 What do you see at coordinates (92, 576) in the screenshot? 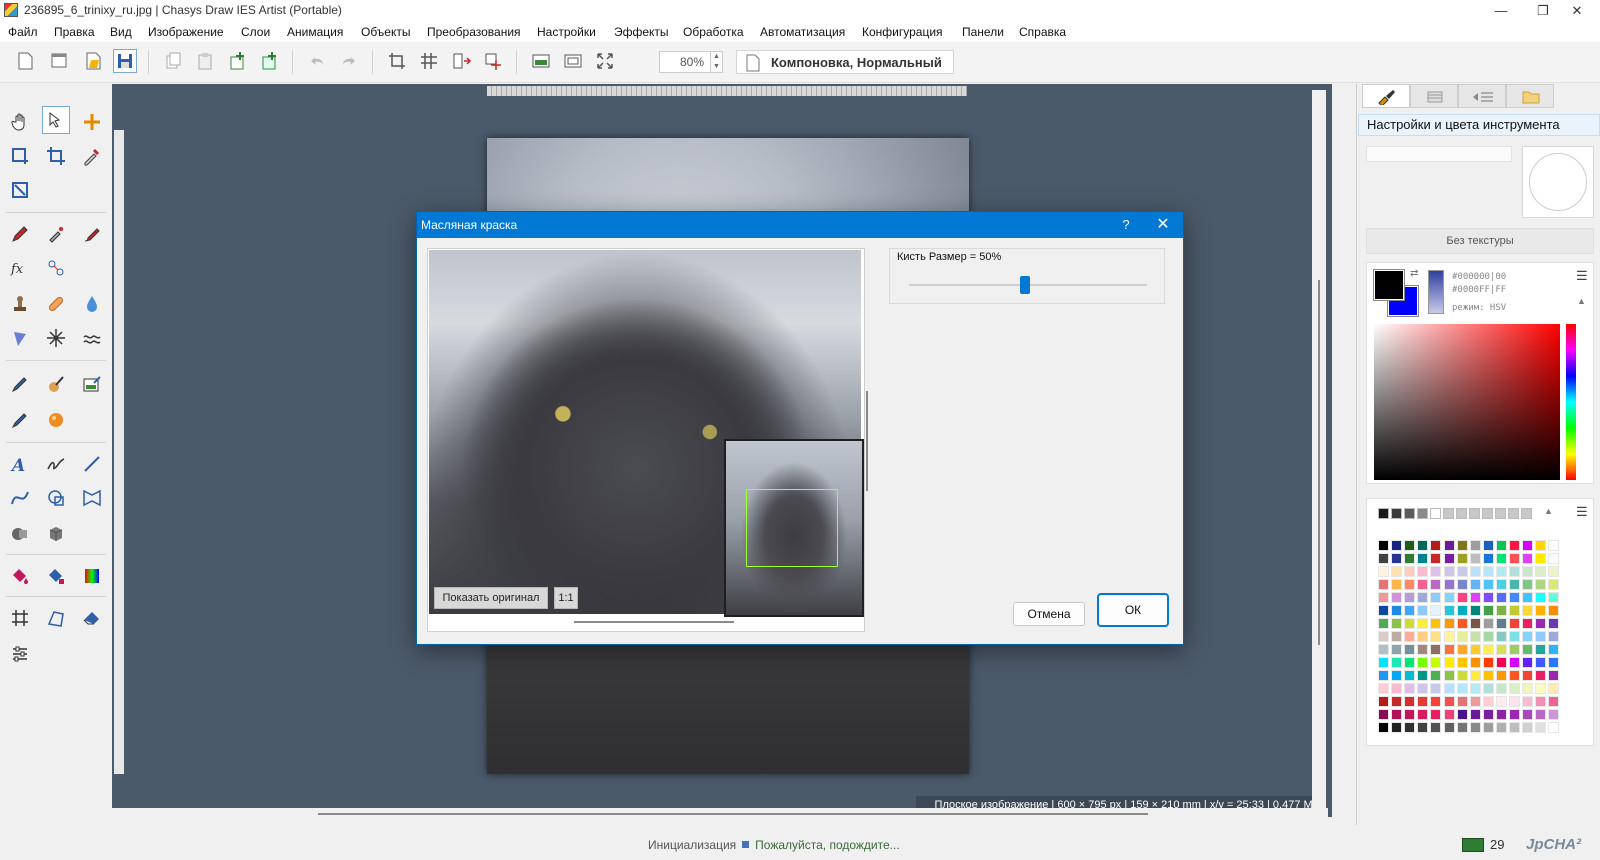
I see `gradient-tool-icon` at bounding box center [92, 576].